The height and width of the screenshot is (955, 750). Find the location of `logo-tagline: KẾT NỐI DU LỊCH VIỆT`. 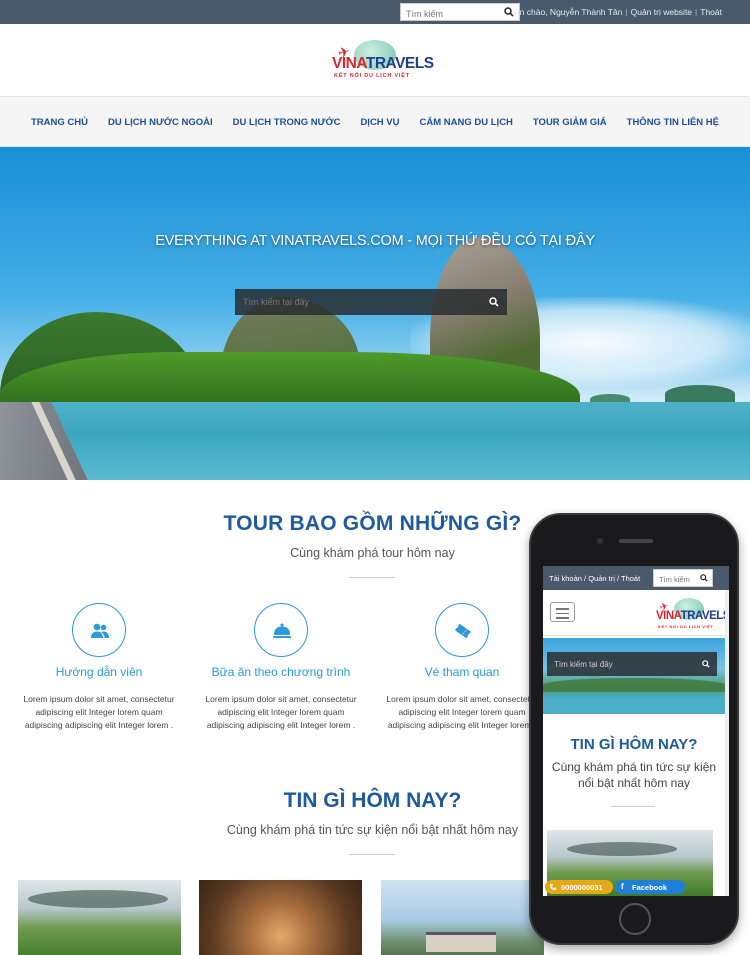

logo-tagline: KẾT NỐI DU LỊCH VIỆT is located at coordinates (372, 76).